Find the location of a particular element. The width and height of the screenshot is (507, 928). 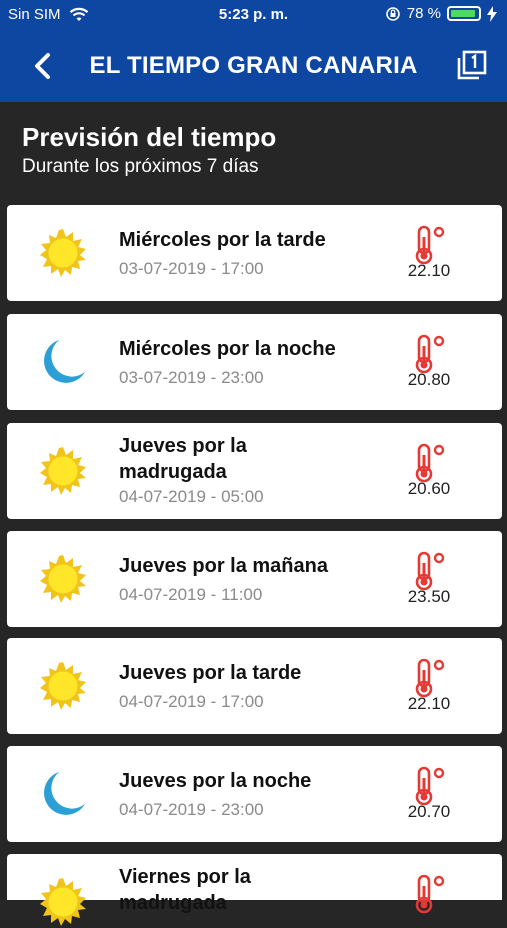

forecast-temp: 20.80 is located at coordinates (429, 379).